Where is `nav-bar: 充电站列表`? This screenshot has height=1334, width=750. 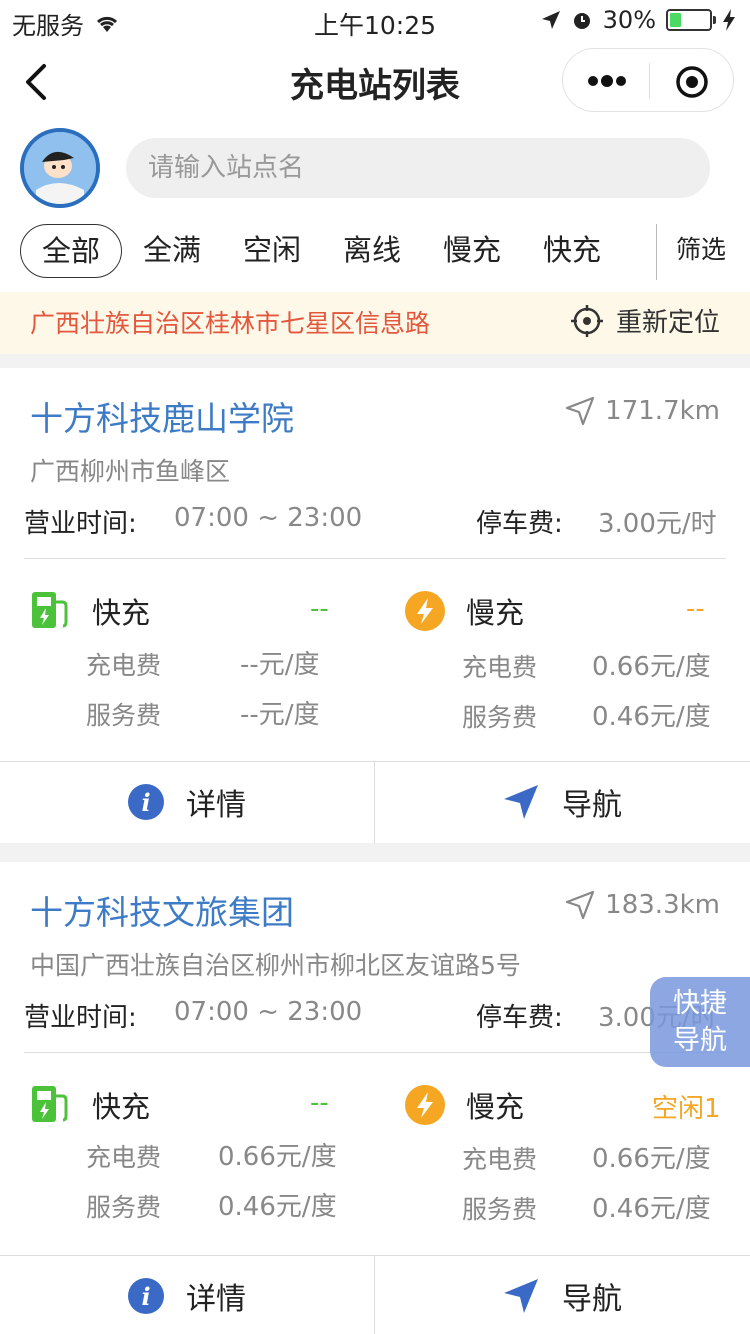
nav-bar: 充电站列表 is located at coordinates (375, 82).